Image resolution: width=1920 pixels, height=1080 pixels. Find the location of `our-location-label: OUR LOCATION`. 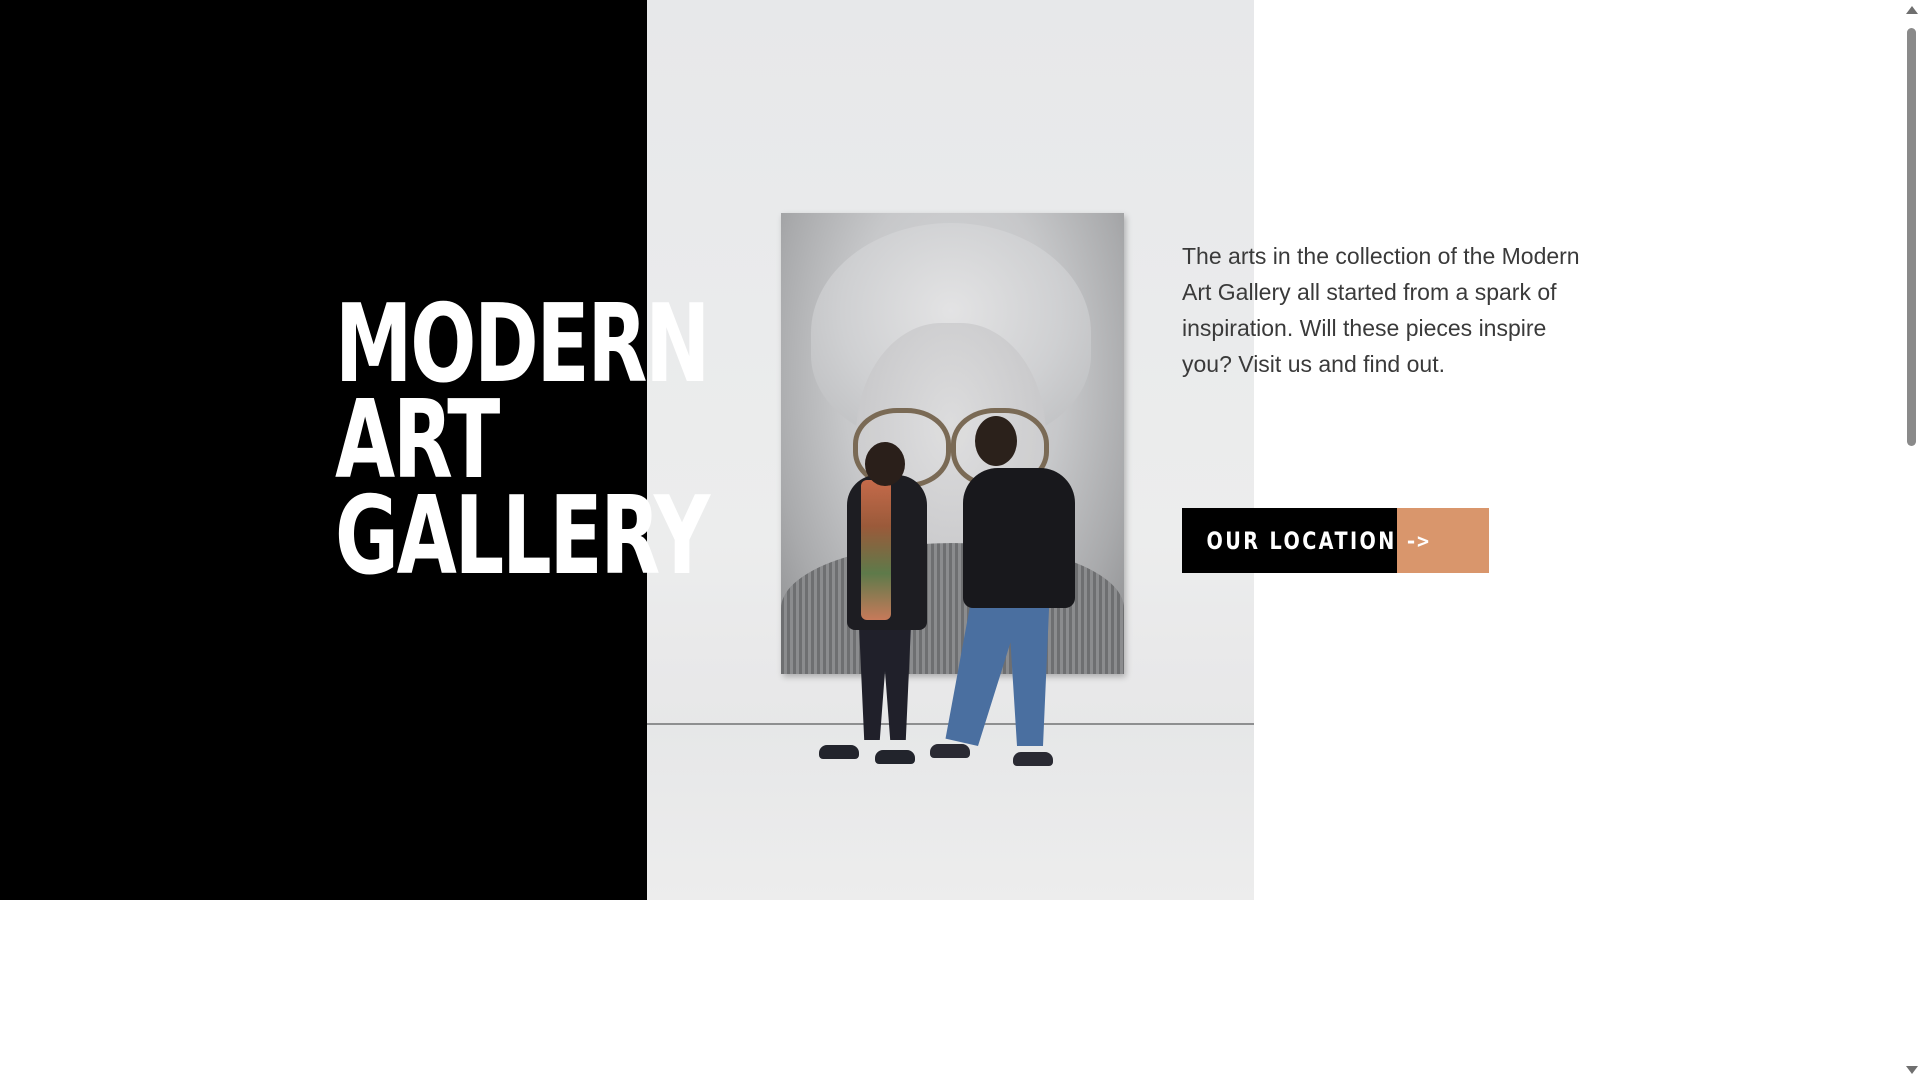

our-location-label: OUR LOCATION is located at coordinates (1289, 540).